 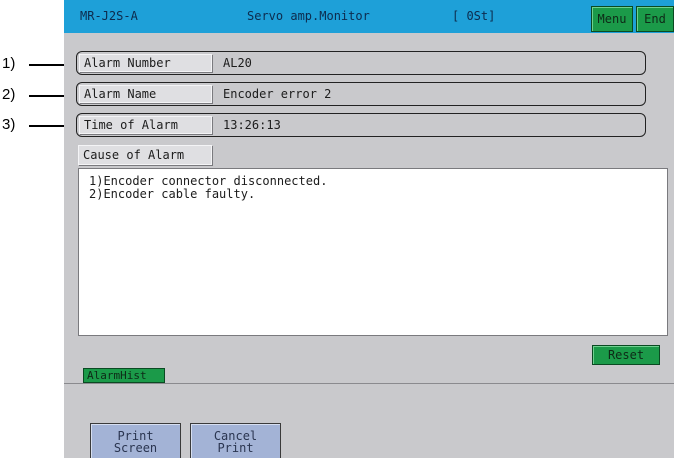 I want to click on time-of-alarm-value: 13:26:13, so click(x=252, y=125).